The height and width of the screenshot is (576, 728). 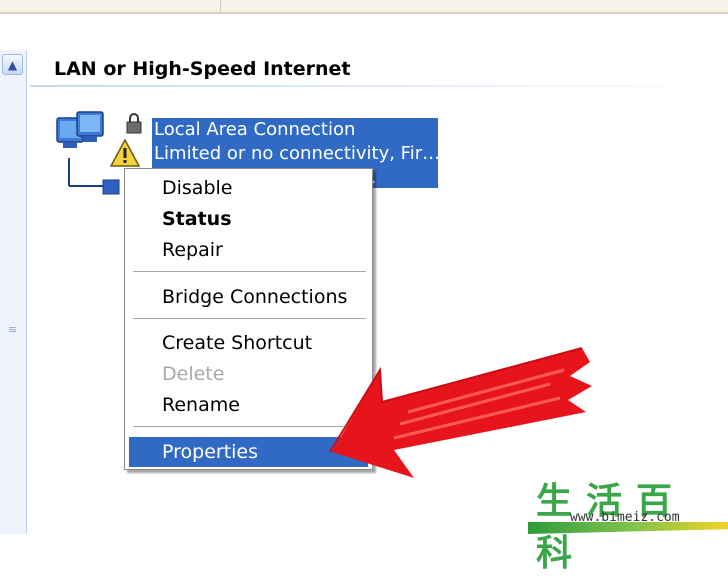 I want to click on chevron-up-icon: ▲, so click(x=12, y=64).